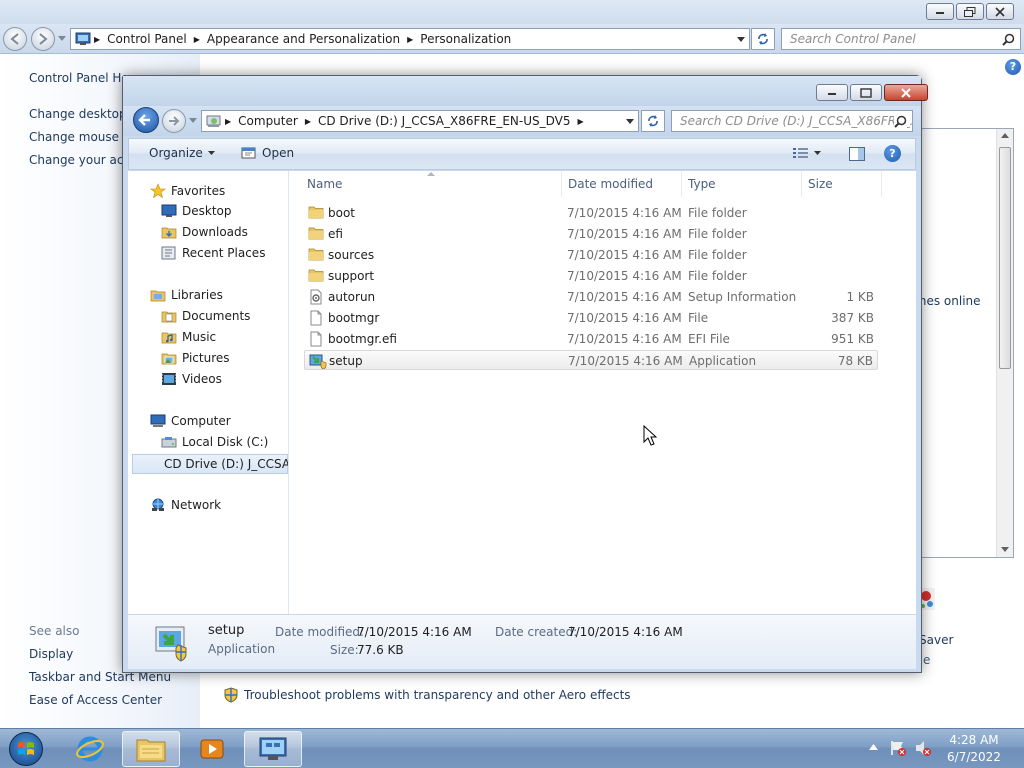  I want to click on nav-cd-drive-d: CD Drive (D:) J_CCSA, so click(210, 464).